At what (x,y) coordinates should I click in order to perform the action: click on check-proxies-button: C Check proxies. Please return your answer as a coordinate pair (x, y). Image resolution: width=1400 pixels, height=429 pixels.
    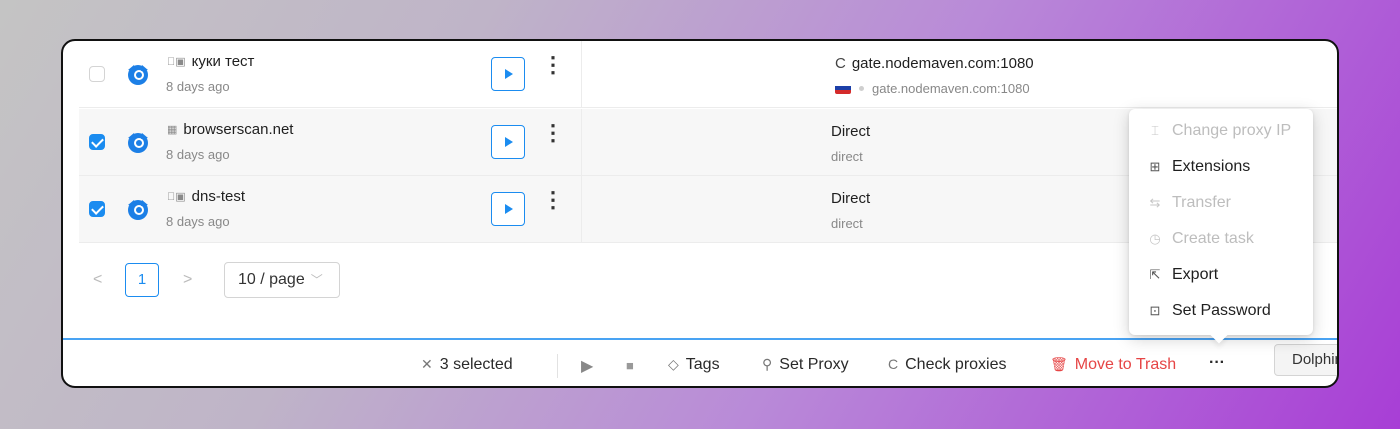
    Looking at the image, I should click on (947, 365).